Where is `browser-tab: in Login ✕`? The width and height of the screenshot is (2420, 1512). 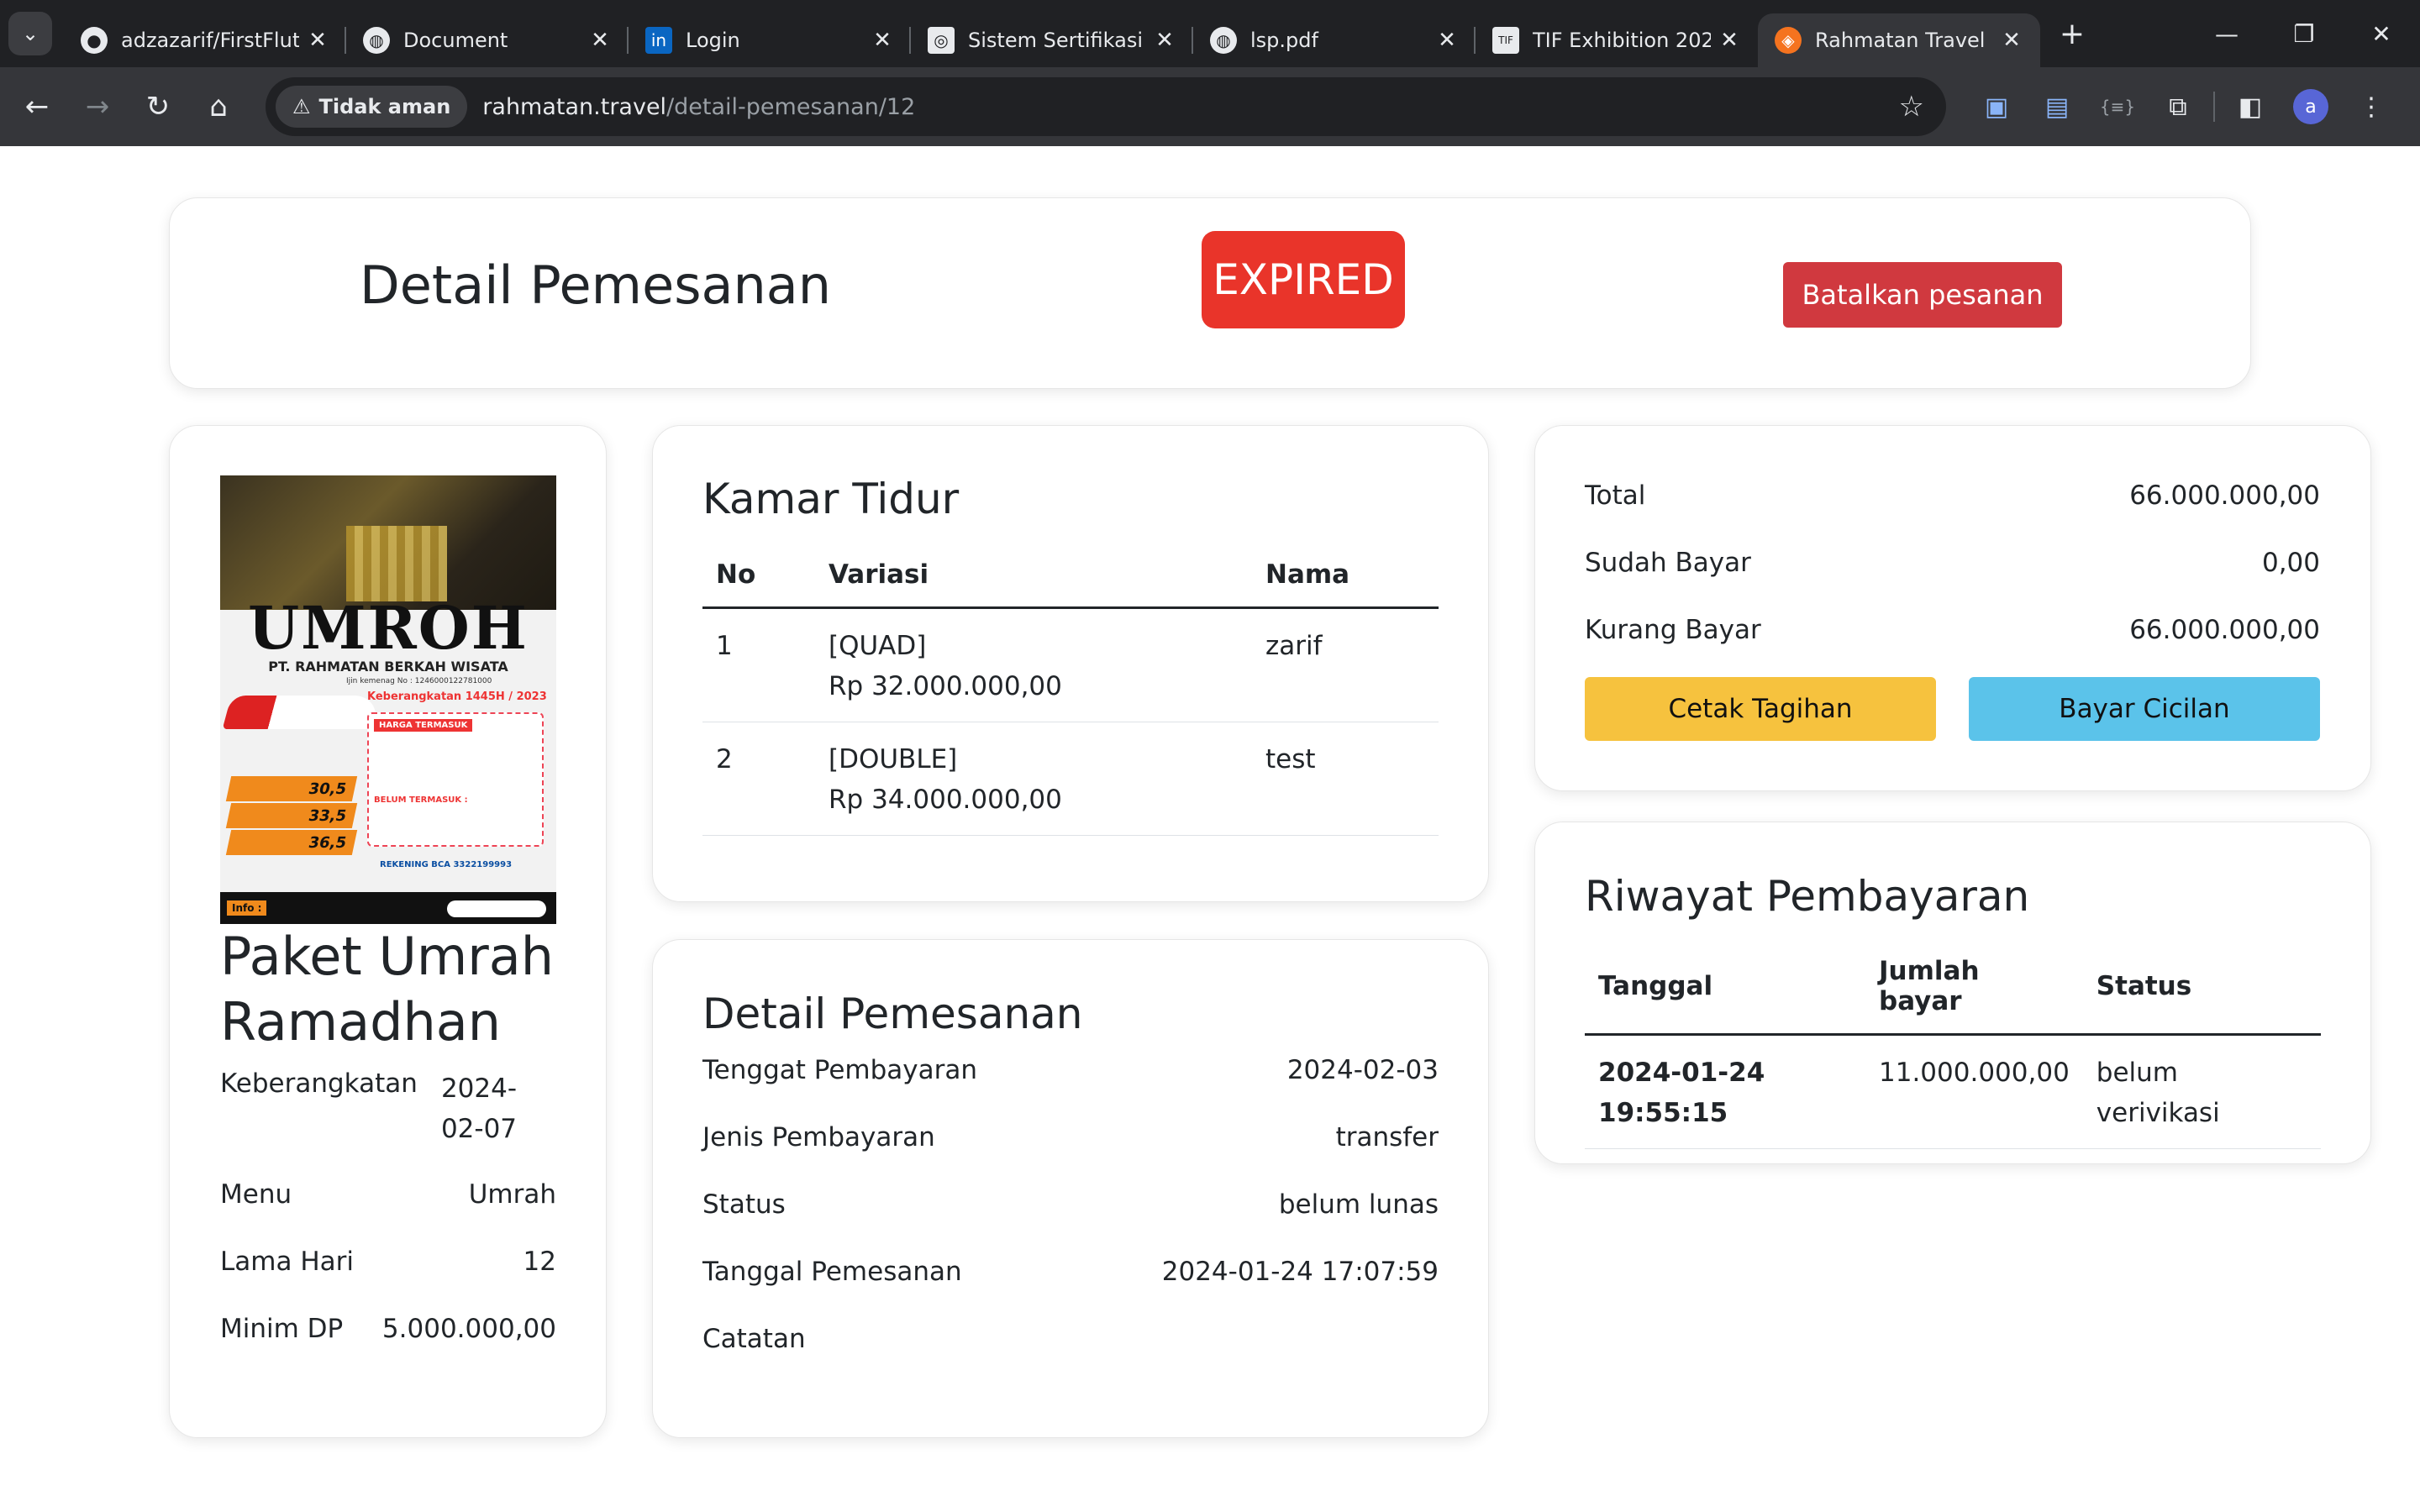 browser-tab: in Login ✕ is located at coordinates (770, 40).